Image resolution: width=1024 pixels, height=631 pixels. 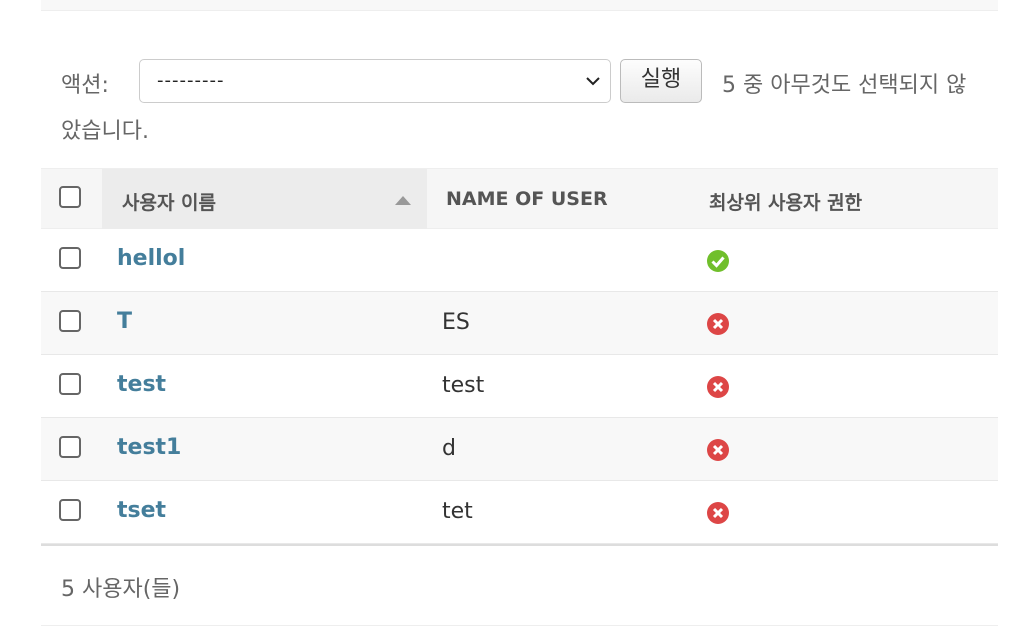 What do you see at coordinates (375, 81) in the screenshot?
I see `action-select: ---------` at bounding box center [375, 81].